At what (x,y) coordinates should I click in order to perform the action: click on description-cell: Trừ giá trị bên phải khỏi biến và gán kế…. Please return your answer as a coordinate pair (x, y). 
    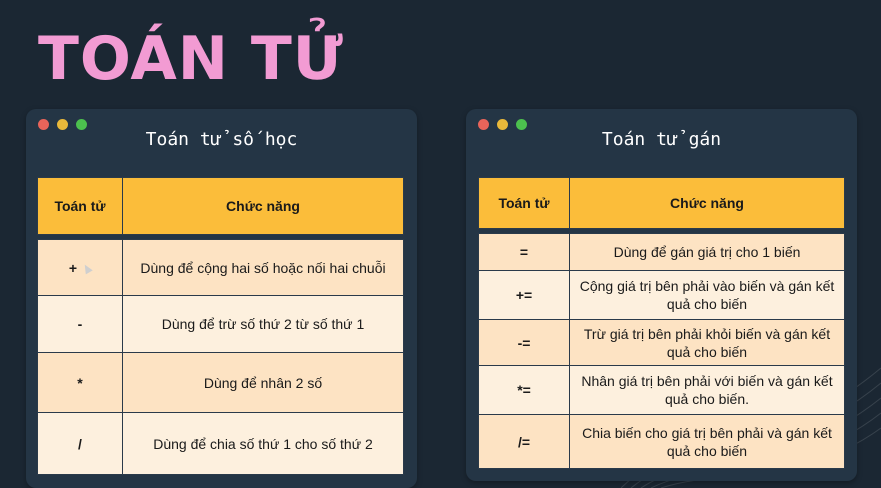
    Looking at the image, I should click on (707, 342).